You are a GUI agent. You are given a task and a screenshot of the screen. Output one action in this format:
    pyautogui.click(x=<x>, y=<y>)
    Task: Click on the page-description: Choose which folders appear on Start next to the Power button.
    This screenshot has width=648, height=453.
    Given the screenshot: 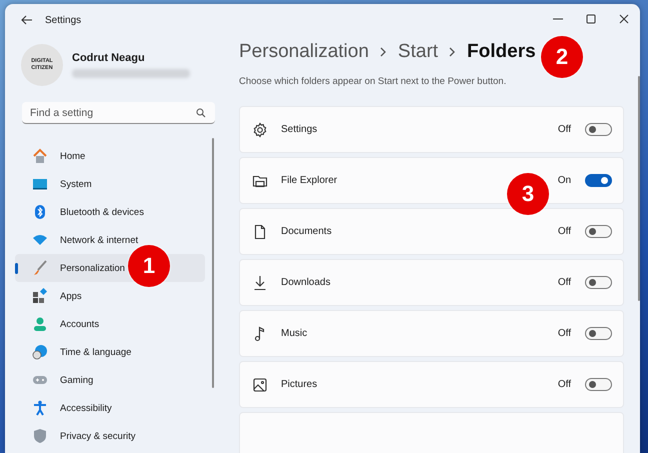 What is the action you would take?
    pyautogui.click(x=373, y=81)
    